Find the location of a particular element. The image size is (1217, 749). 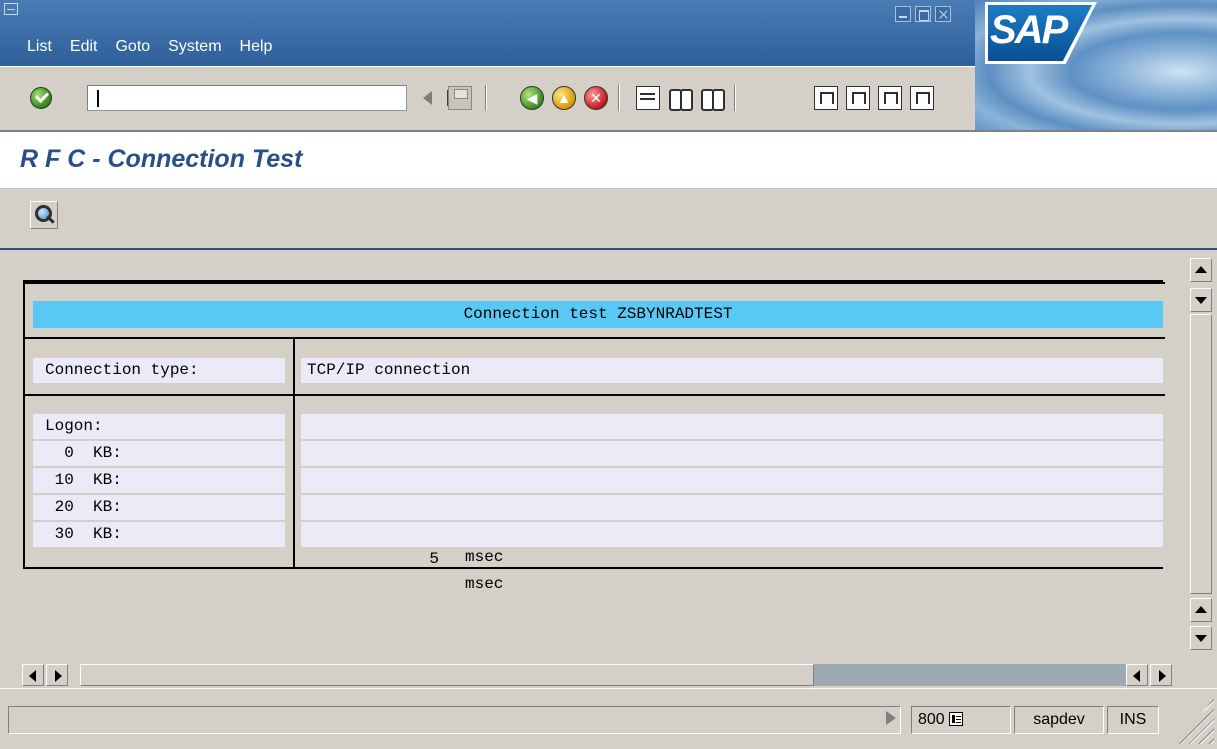

command-field is located at coordinates (274, 98).